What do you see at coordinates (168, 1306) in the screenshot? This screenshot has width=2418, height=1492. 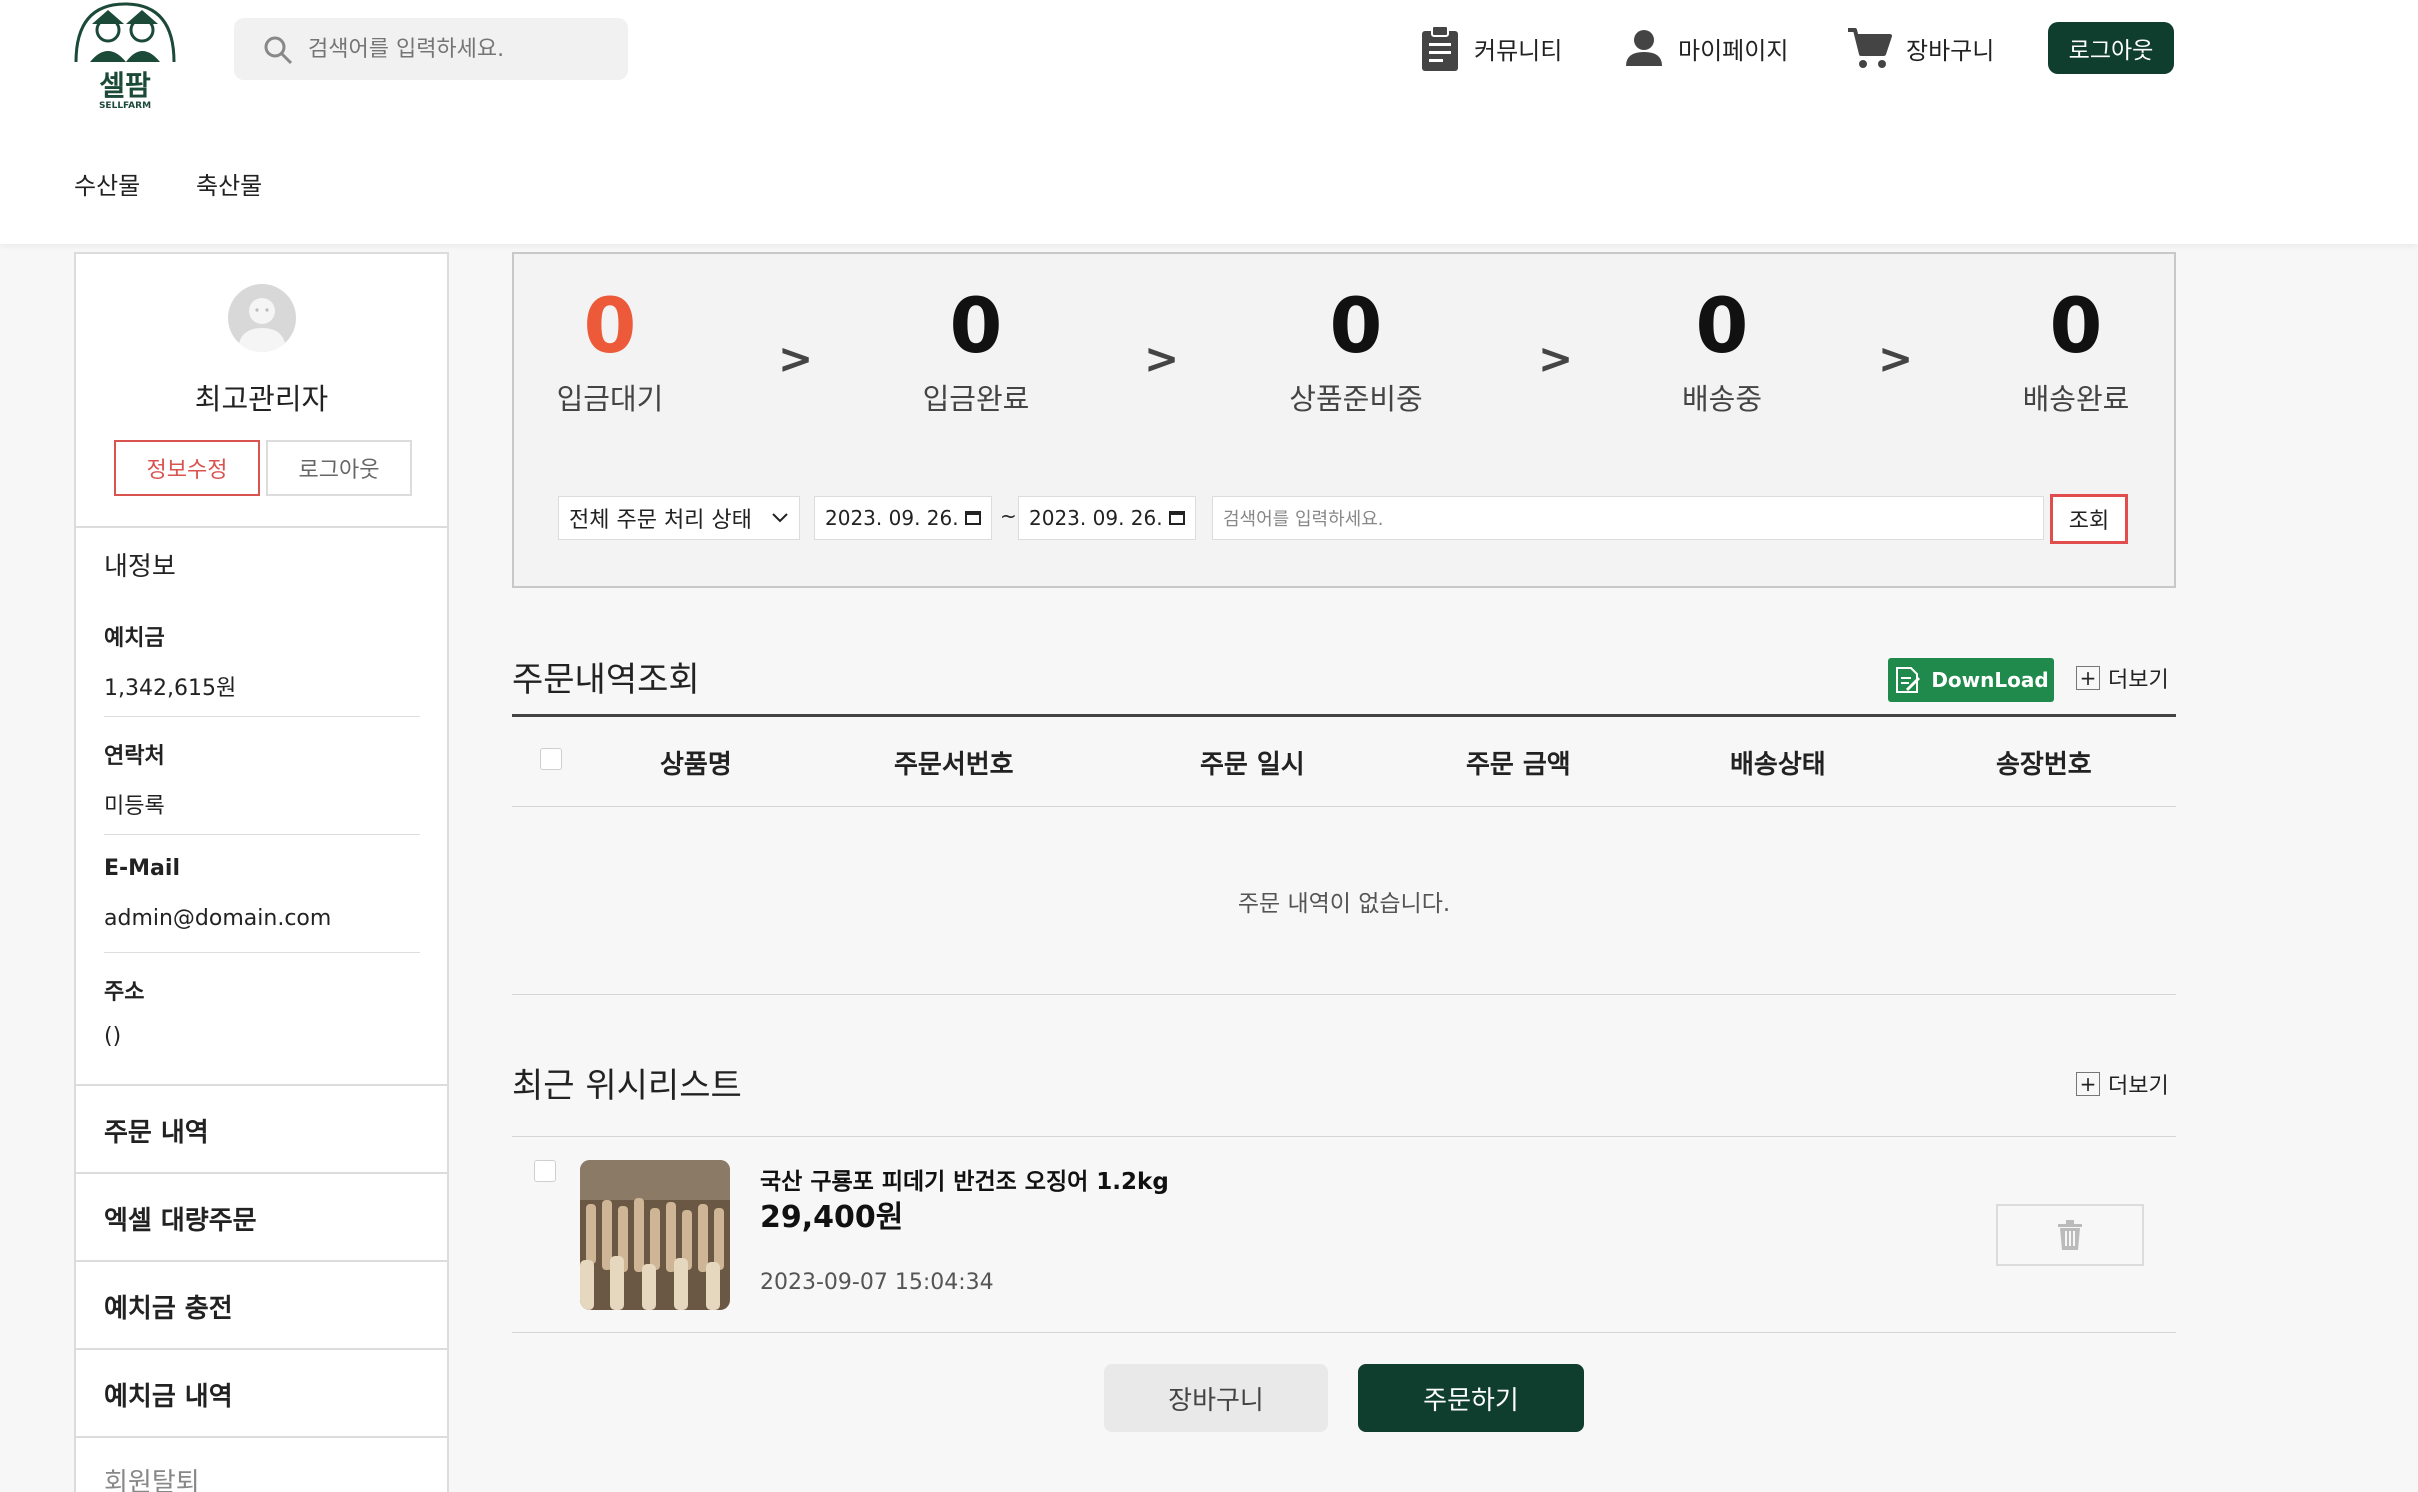 I see `menu-deposit-charge: 예치금 충전` at bounding box center [168, 1306].